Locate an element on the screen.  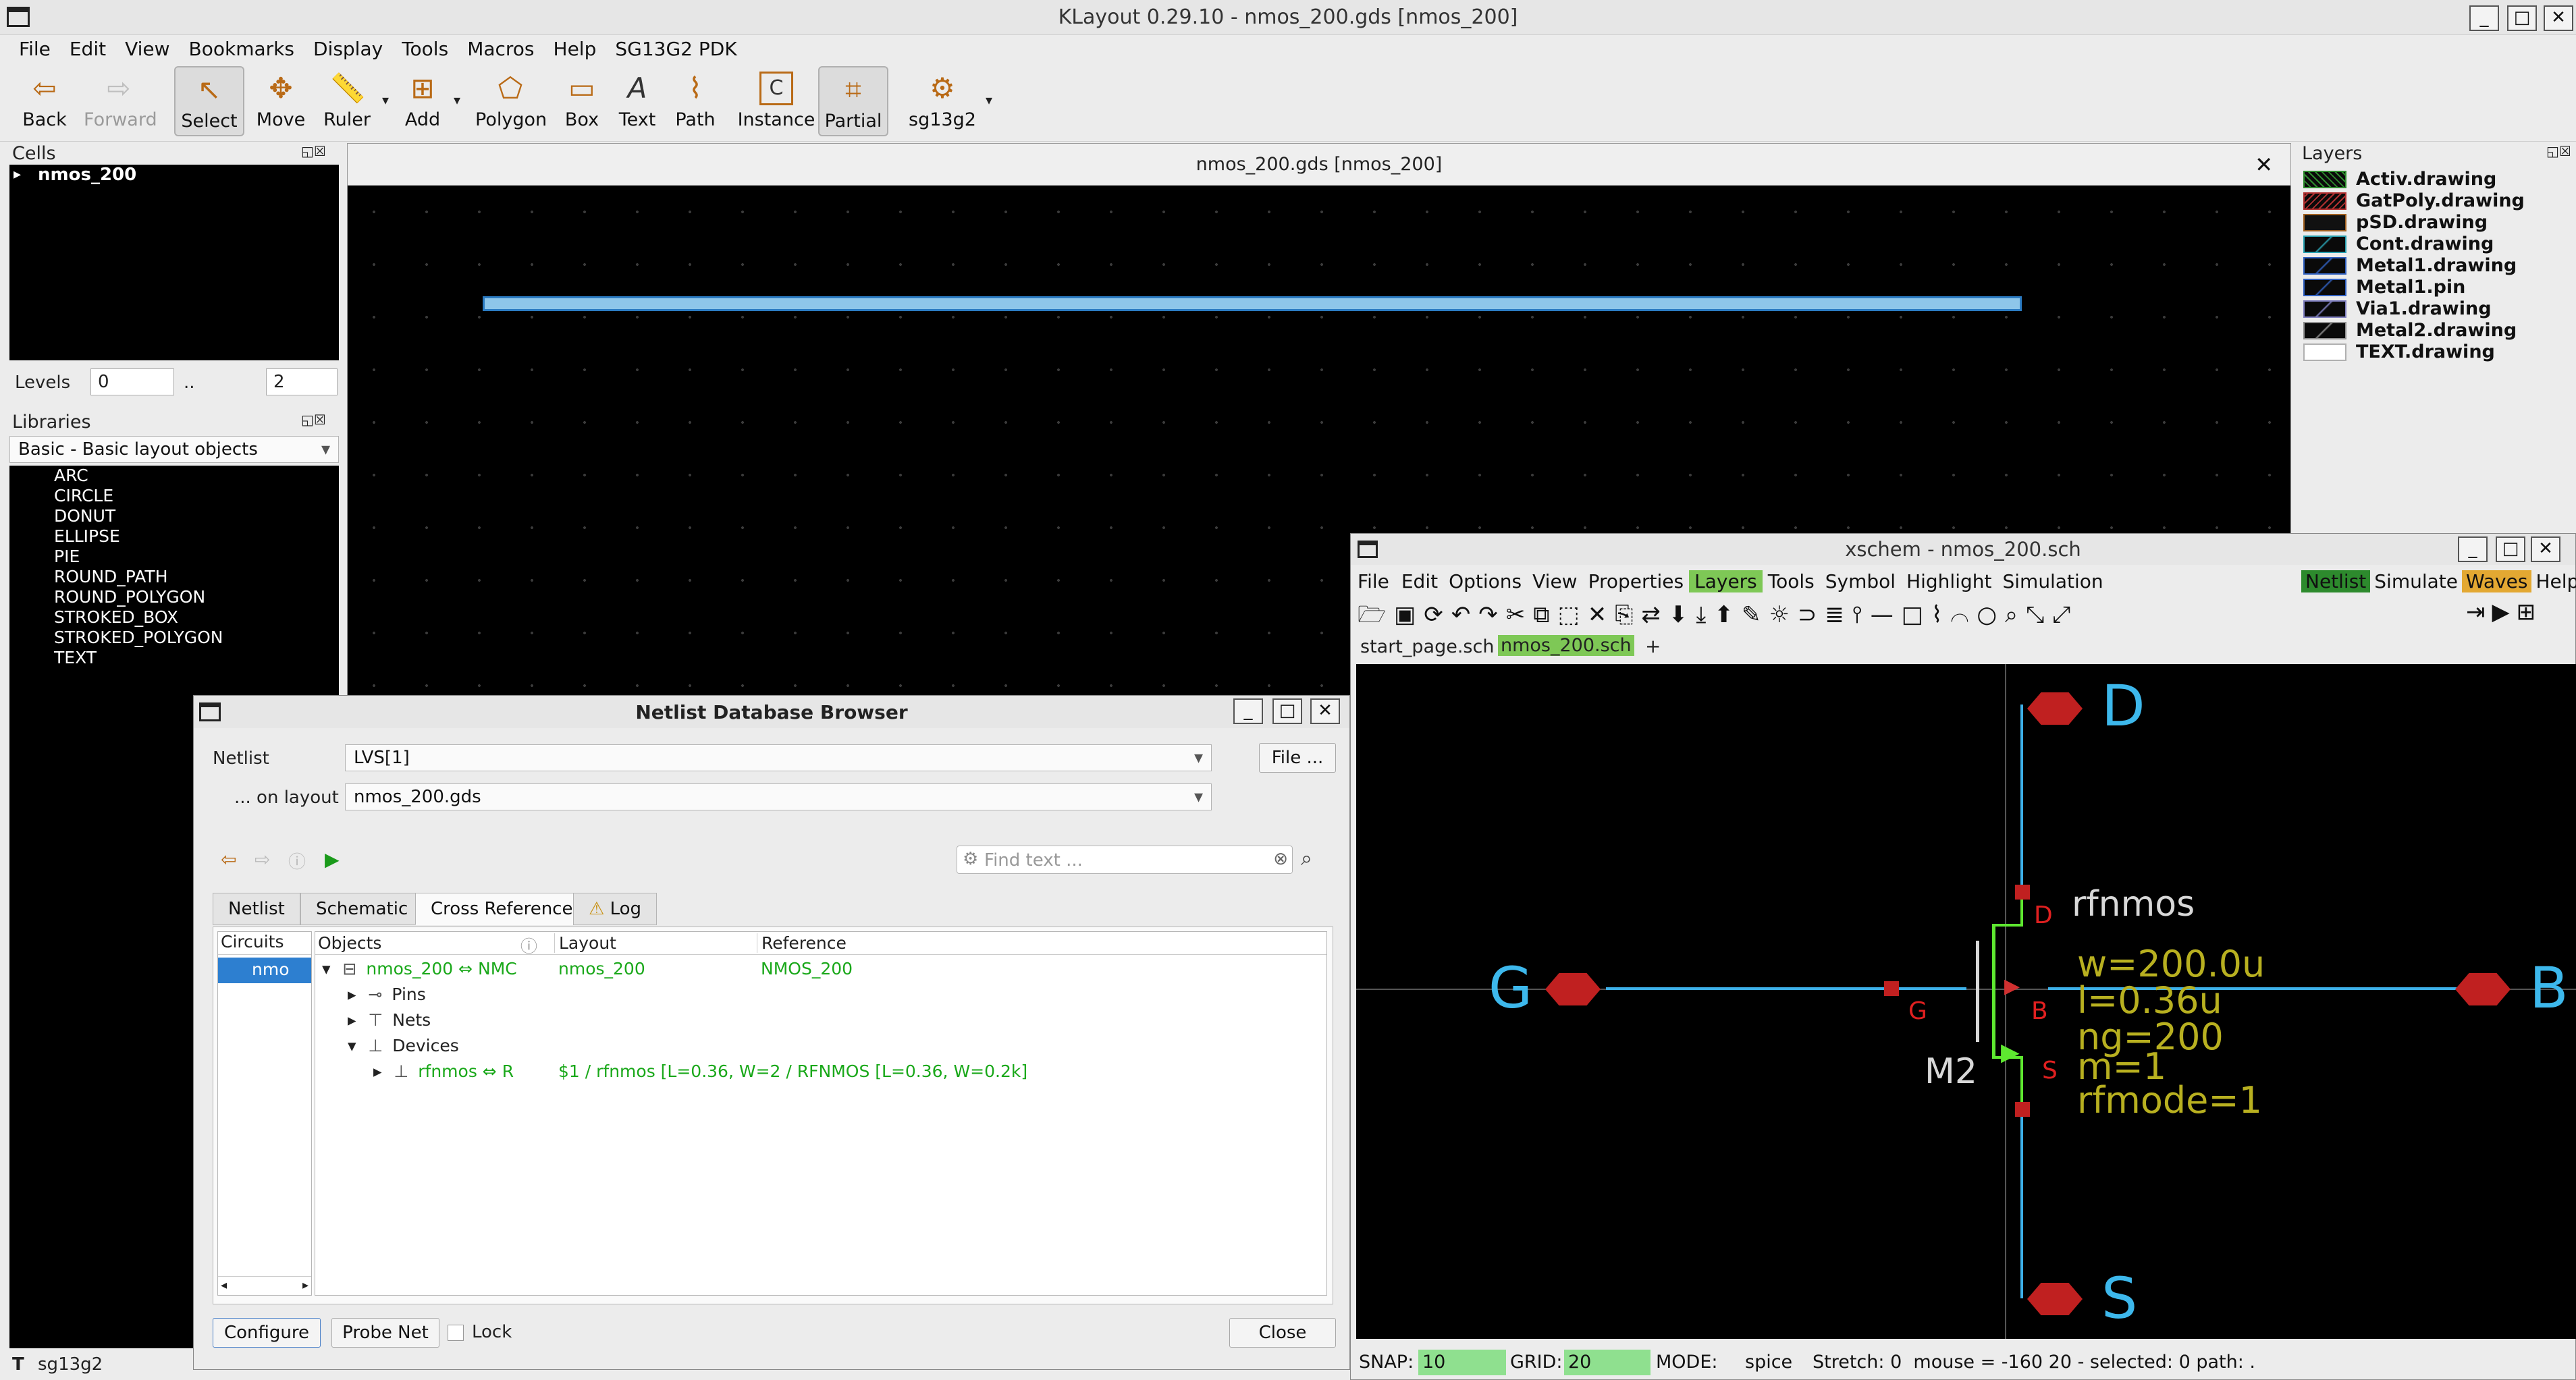
grid-input: 20 is located at coordinates (1607, 1362).